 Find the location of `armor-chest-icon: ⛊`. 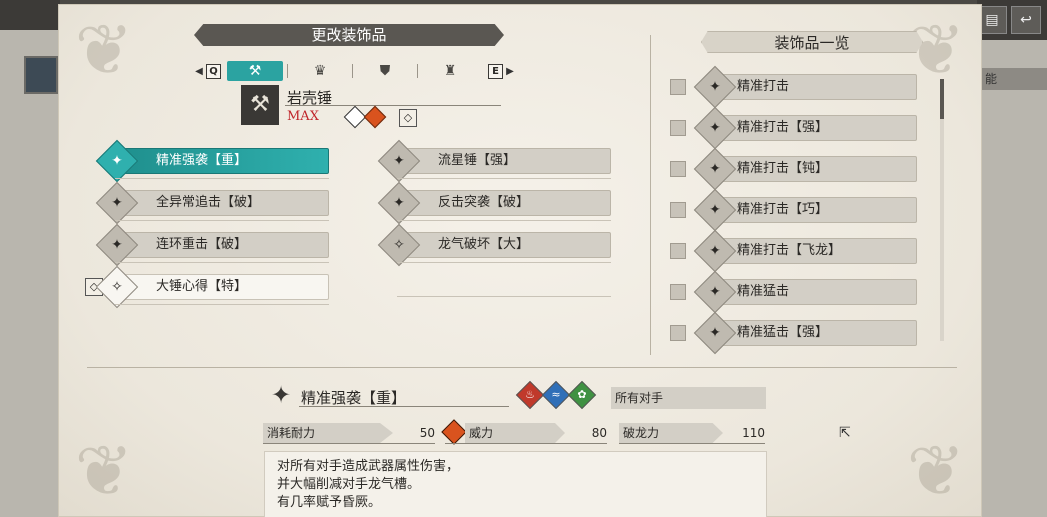

armor-chest-icon: ⛊ is located at coordinates (385, 71).